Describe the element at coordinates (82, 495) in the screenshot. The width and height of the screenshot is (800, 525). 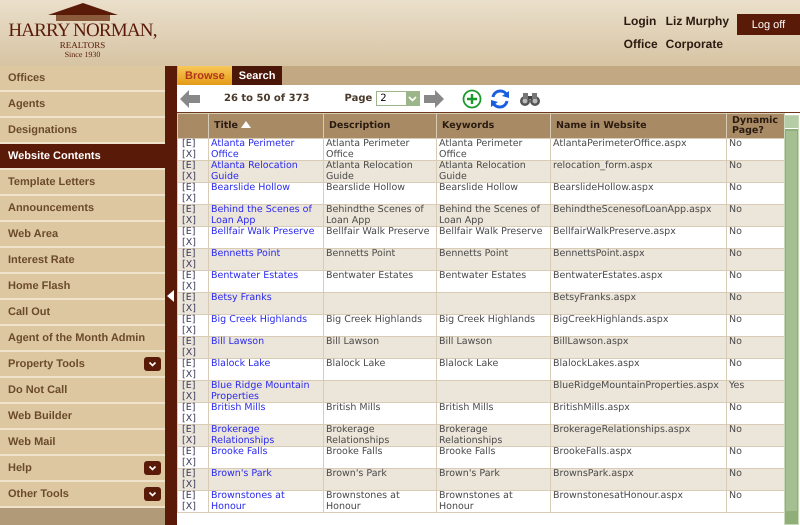
I see `sidebar-item: Other Tools` at that location.